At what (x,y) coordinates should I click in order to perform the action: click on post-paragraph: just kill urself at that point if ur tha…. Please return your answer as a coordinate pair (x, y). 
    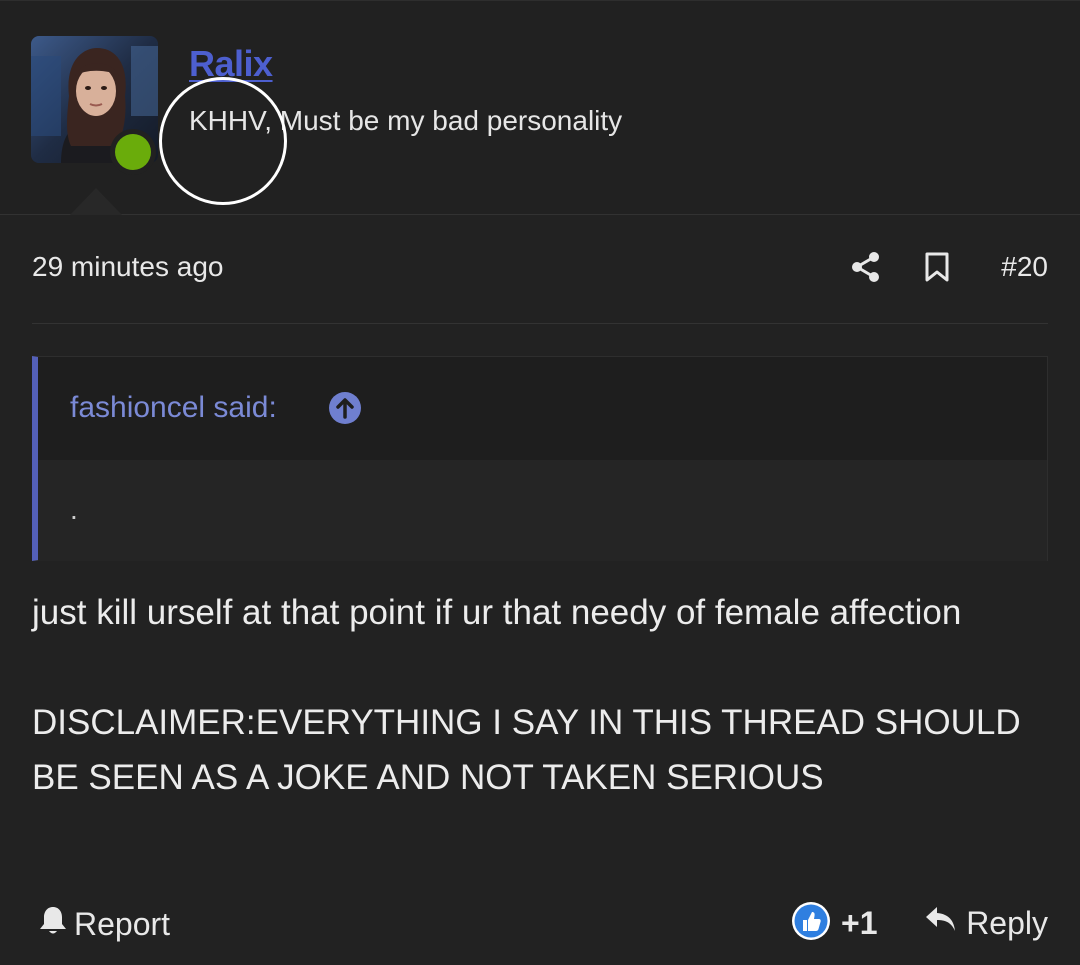
    Looking at the image, I should click on (497, 612).